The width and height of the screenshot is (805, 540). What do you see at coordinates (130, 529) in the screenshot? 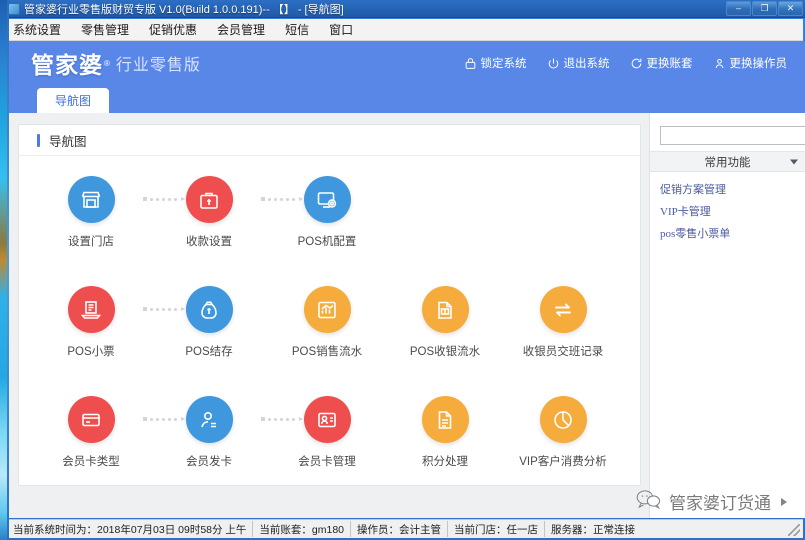
I see `status-system-time: 当前系统时间为：2018年07月03日 09时58分 上午` at bounding box center [130, 529].